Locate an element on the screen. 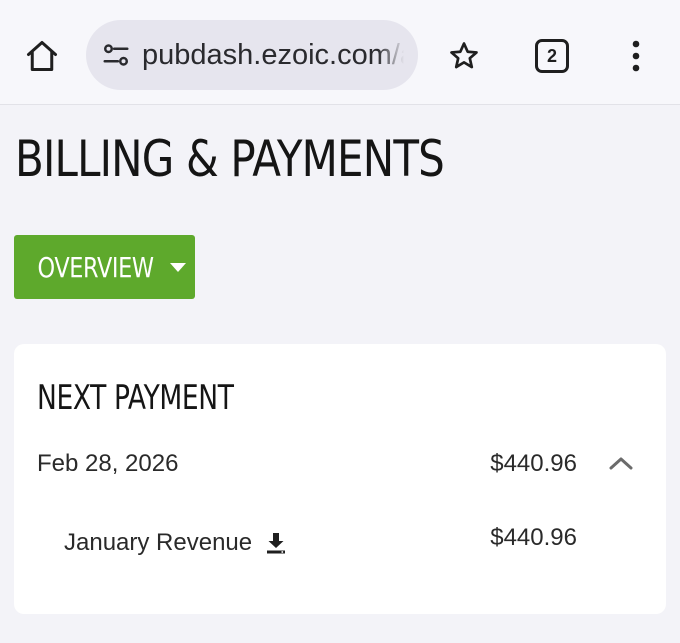 This screenshot has height=643, width=680. card-title: NEXT PAYMENT is located at coordinates (135, 398).